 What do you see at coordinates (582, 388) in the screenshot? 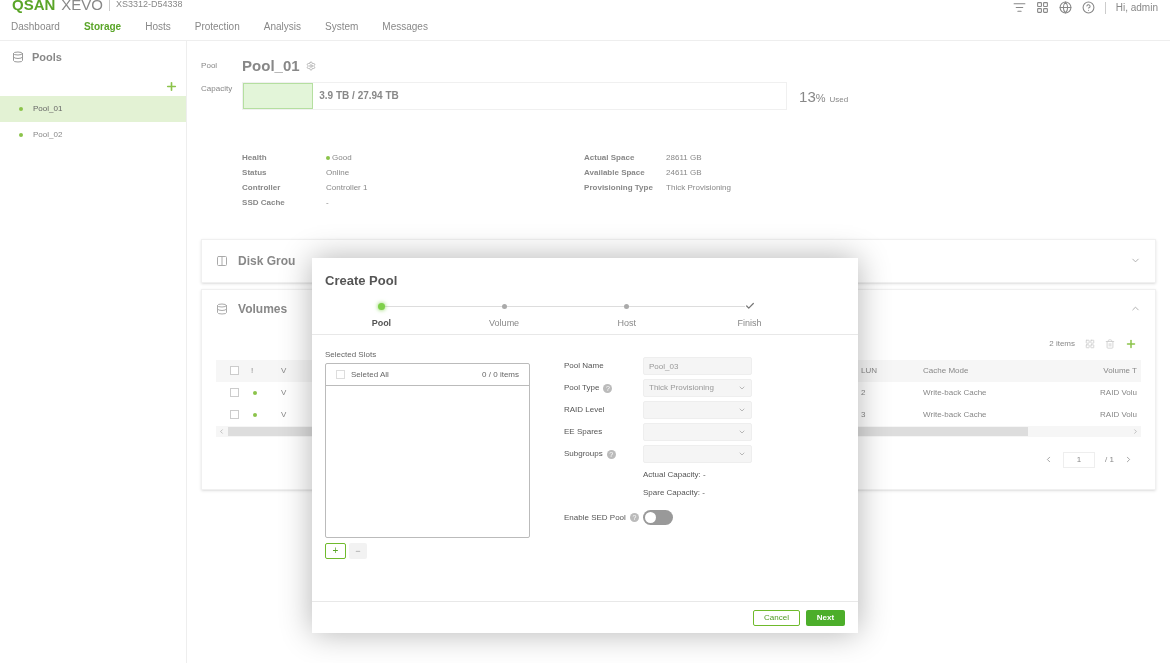
I see `field-label: Pool Type` at bounding box center [582, 388].